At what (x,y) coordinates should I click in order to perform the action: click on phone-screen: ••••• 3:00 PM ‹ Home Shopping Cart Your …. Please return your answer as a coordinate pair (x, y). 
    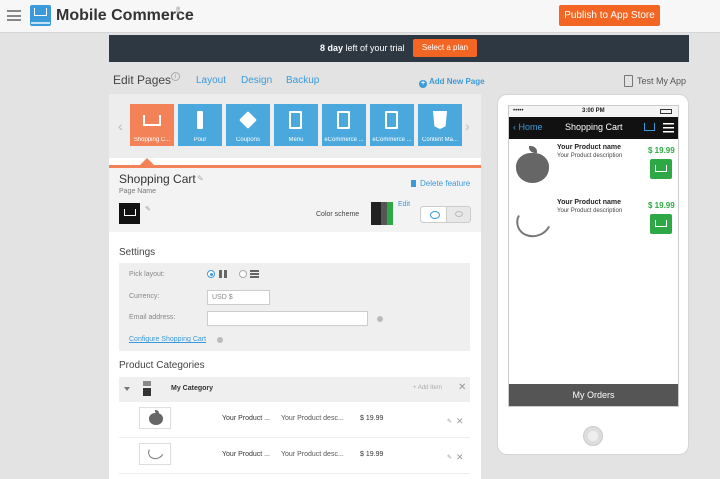
    Looking at the image, I should click on (593, 256).